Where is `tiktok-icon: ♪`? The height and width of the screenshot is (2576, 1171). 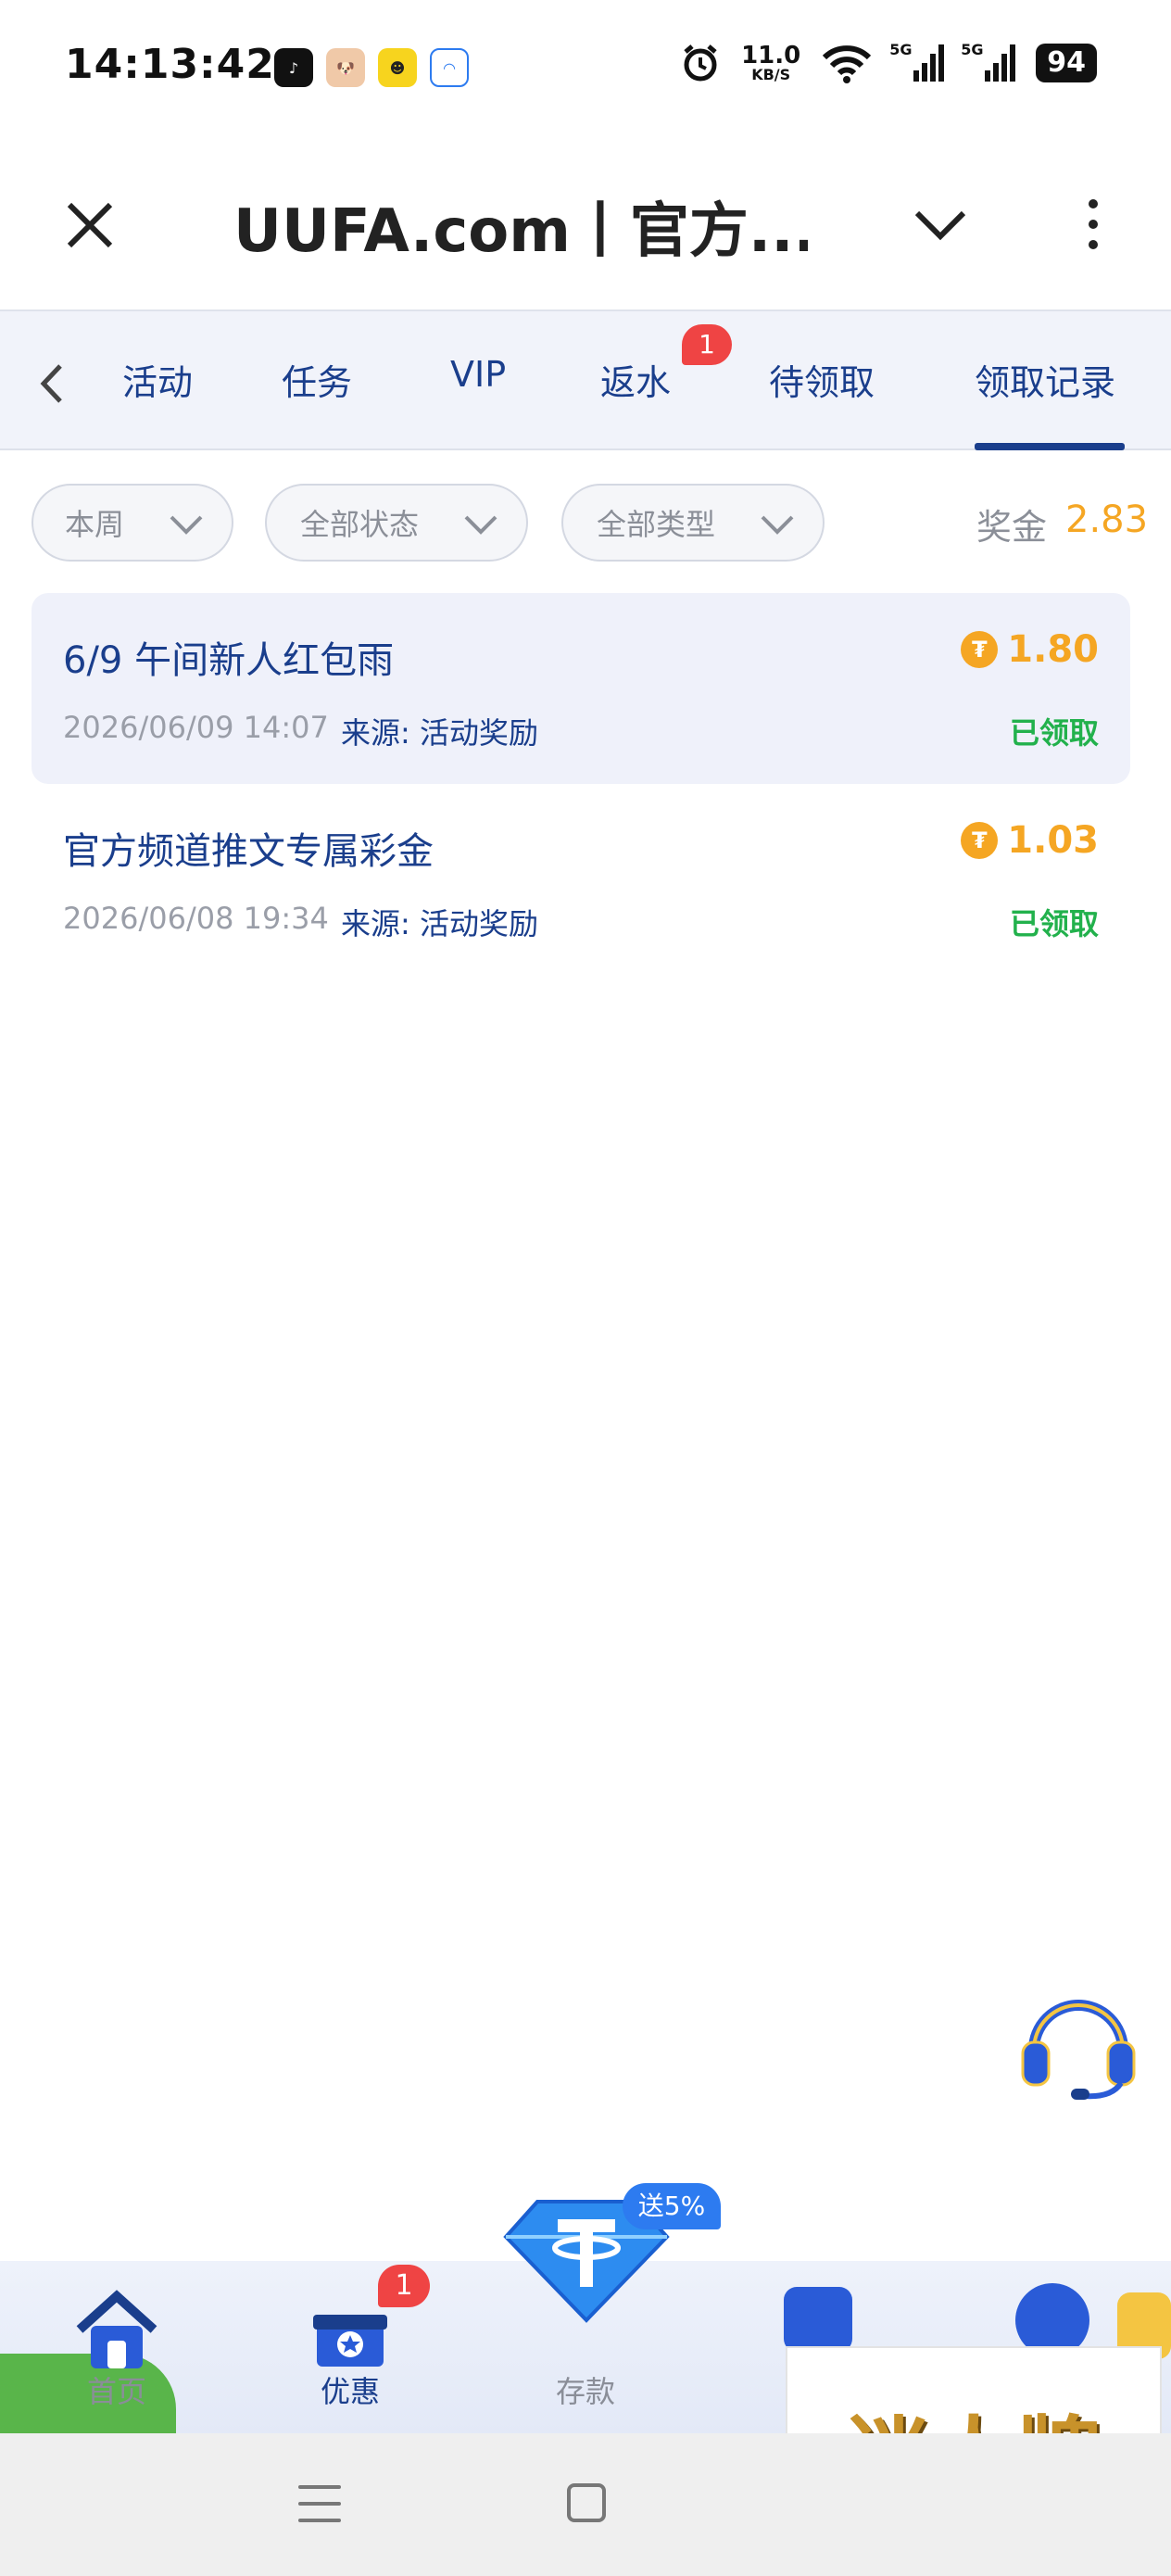 tiktok-icon: ♪ is located at coordinates (294, 68).